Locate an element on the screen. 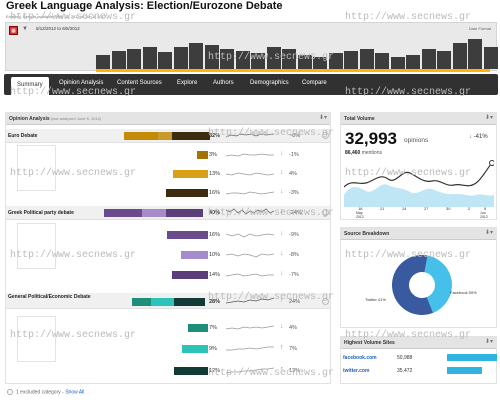 This screenshot has height=400, width=500. excluded-text: 1 excluded category - is located at coordinates (40, 392).